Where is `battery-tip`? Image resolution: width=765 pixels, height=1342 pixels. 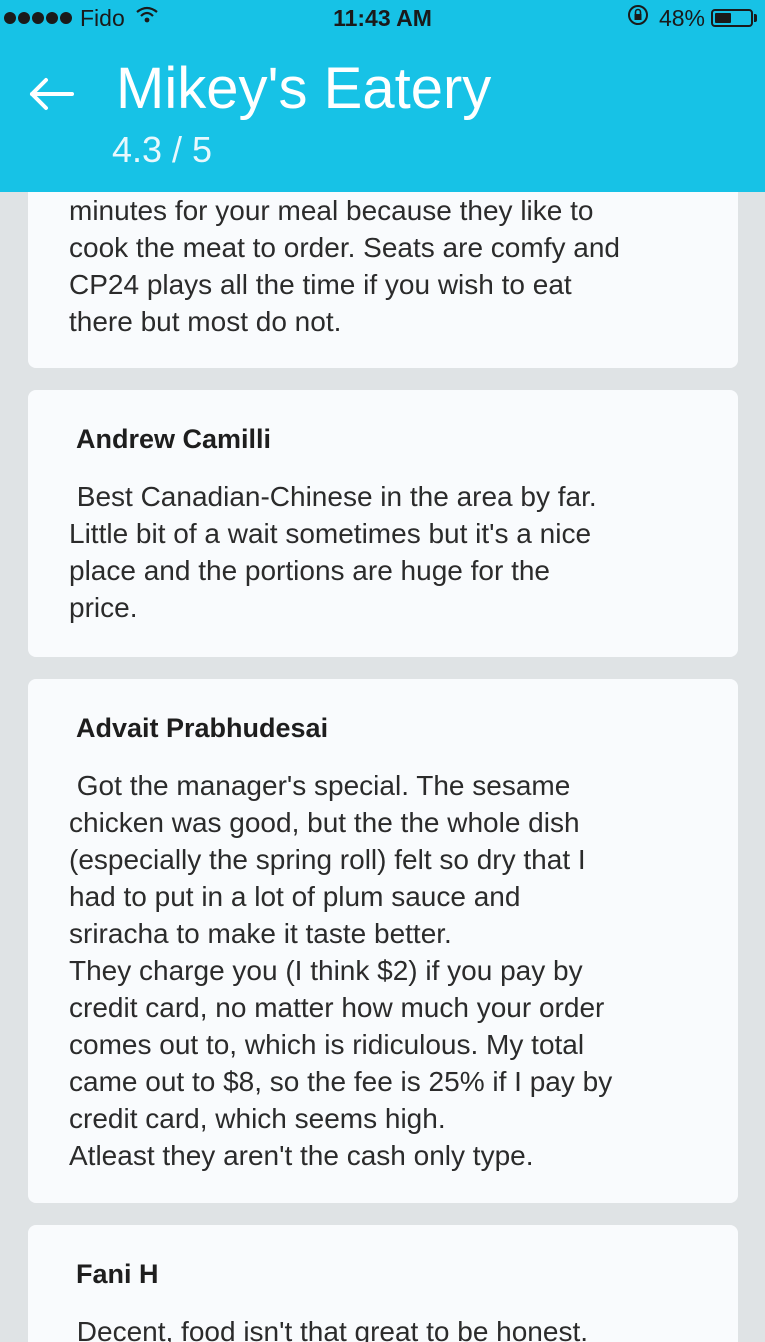
battery-tip is located at coordinates (755, 18).